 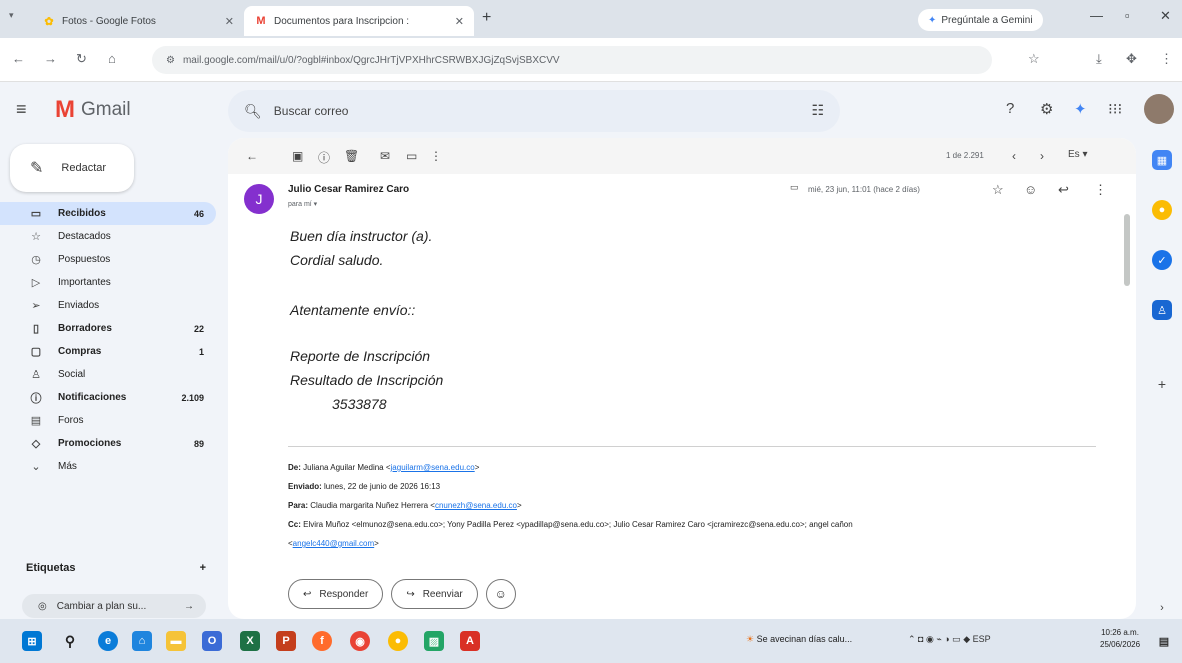 I want to click on language-indicator: ESP, so click(x=981, y=639).